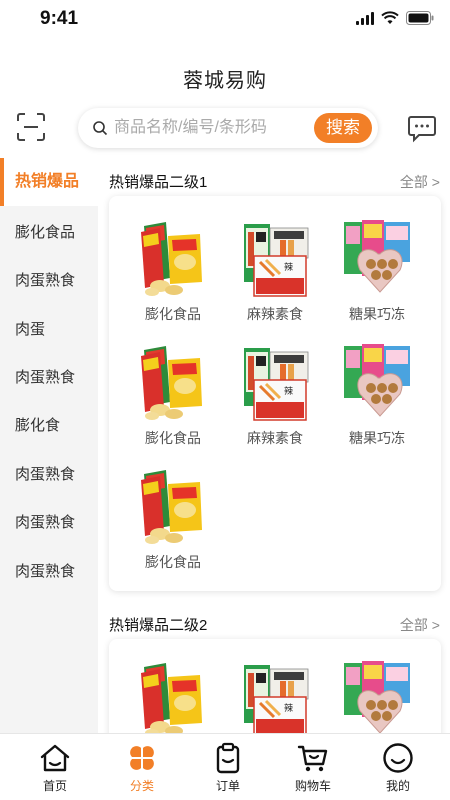  I want to click on battery-icon, so click(420, 18).